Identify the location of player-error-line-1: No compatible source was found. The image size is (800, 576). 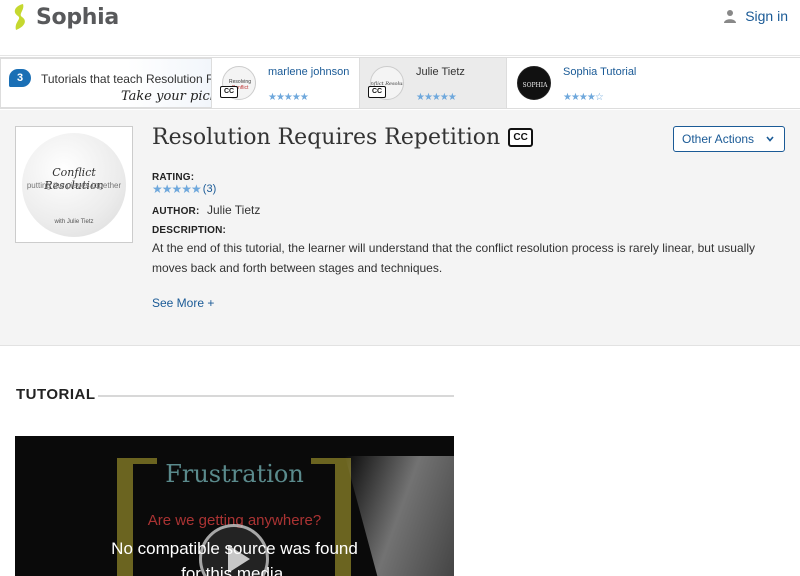
(234, 548).